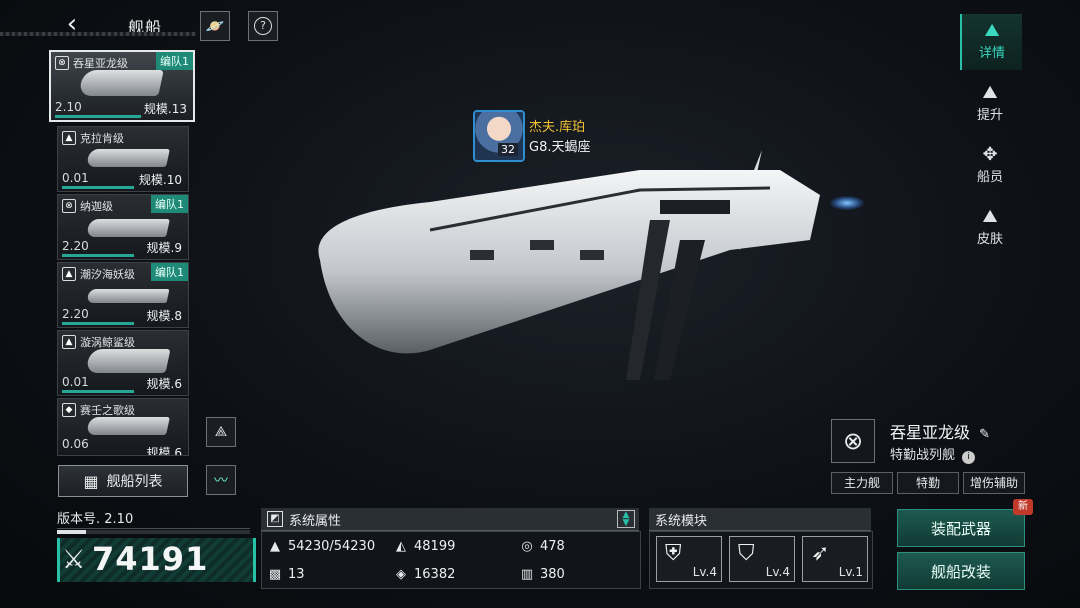 The height and width of the screenshot is (608, 1080). What do you see at coordinates (164, 248) in the screenshot?
I see `ship-scale: 规模.9` at bounding box center [164, 248].